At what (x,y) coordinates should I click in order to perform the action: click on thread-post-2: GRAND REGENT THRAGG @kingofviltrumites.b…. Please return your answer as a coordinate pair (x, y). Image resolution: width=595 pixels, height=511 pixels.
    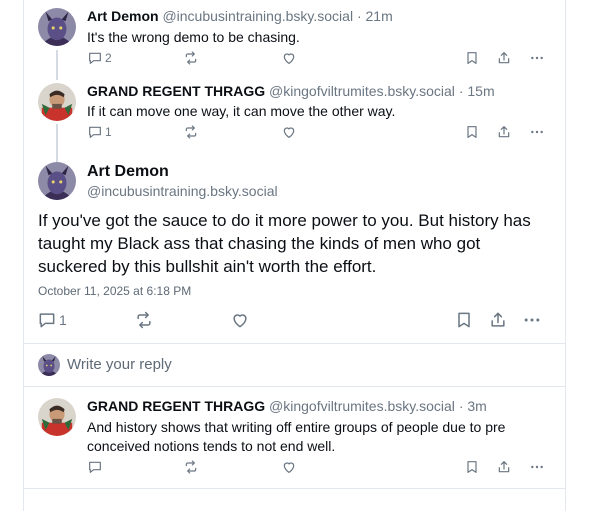
    Looking at the image, I should click on (294, 117).